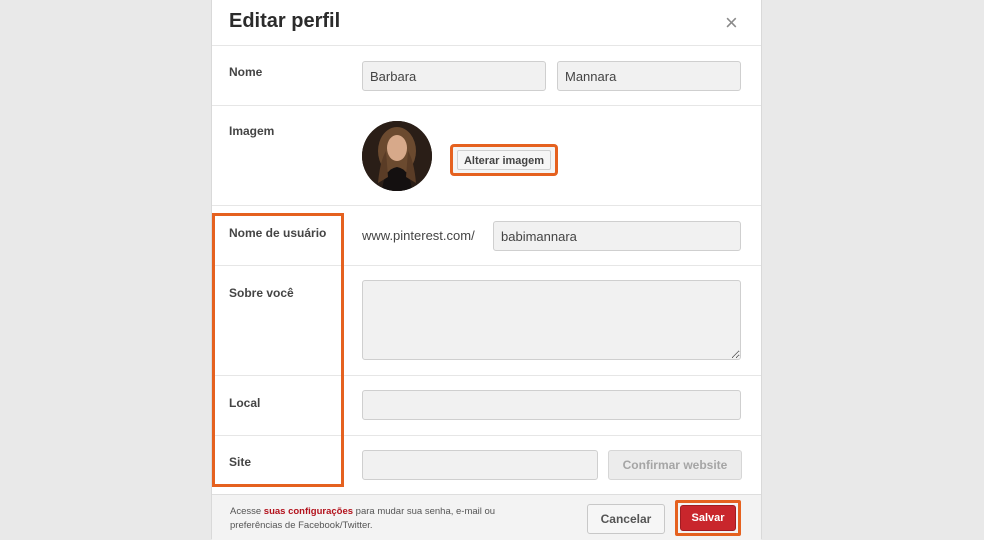 Image resolution: width=984 pixels, height=540 pixels. What do you see at coordinates (731, 23) in the screenshot?
I see `close-icon: ×` at bounding box center [731, 23].